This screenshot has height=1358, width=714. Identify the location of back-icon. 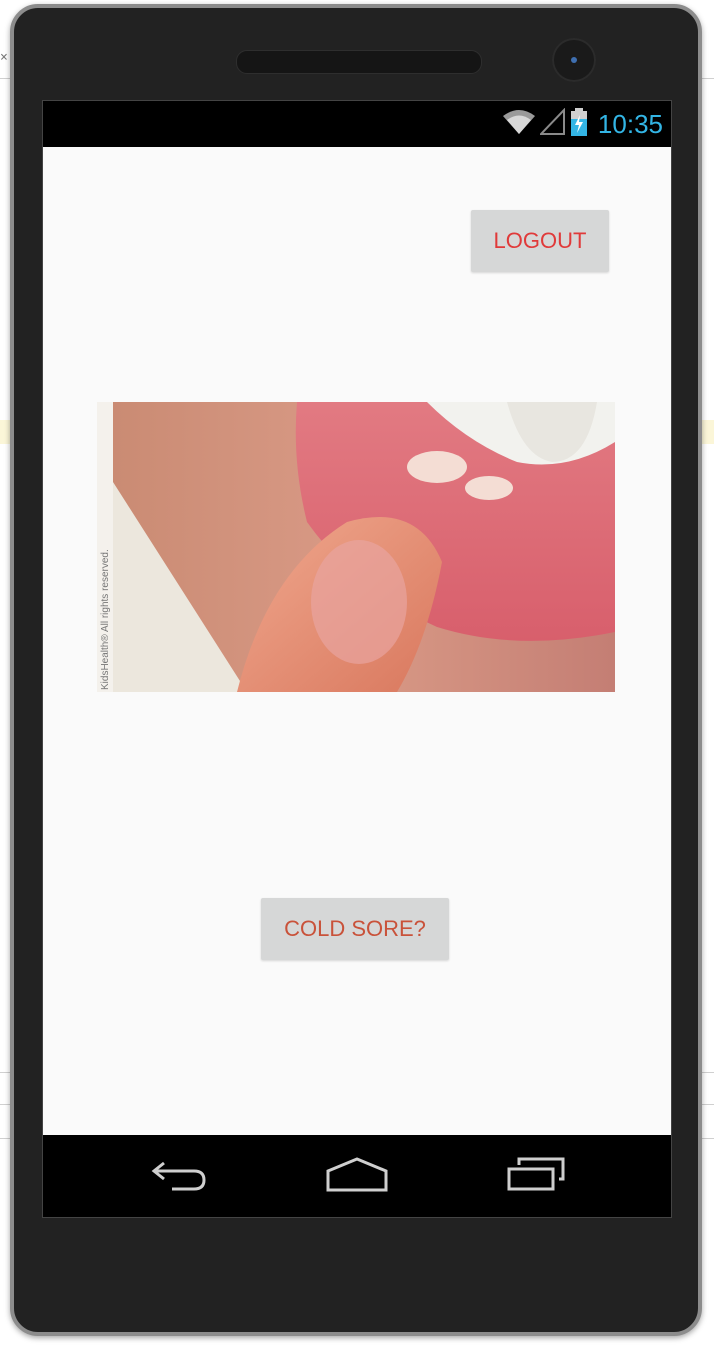
(180, 1177).